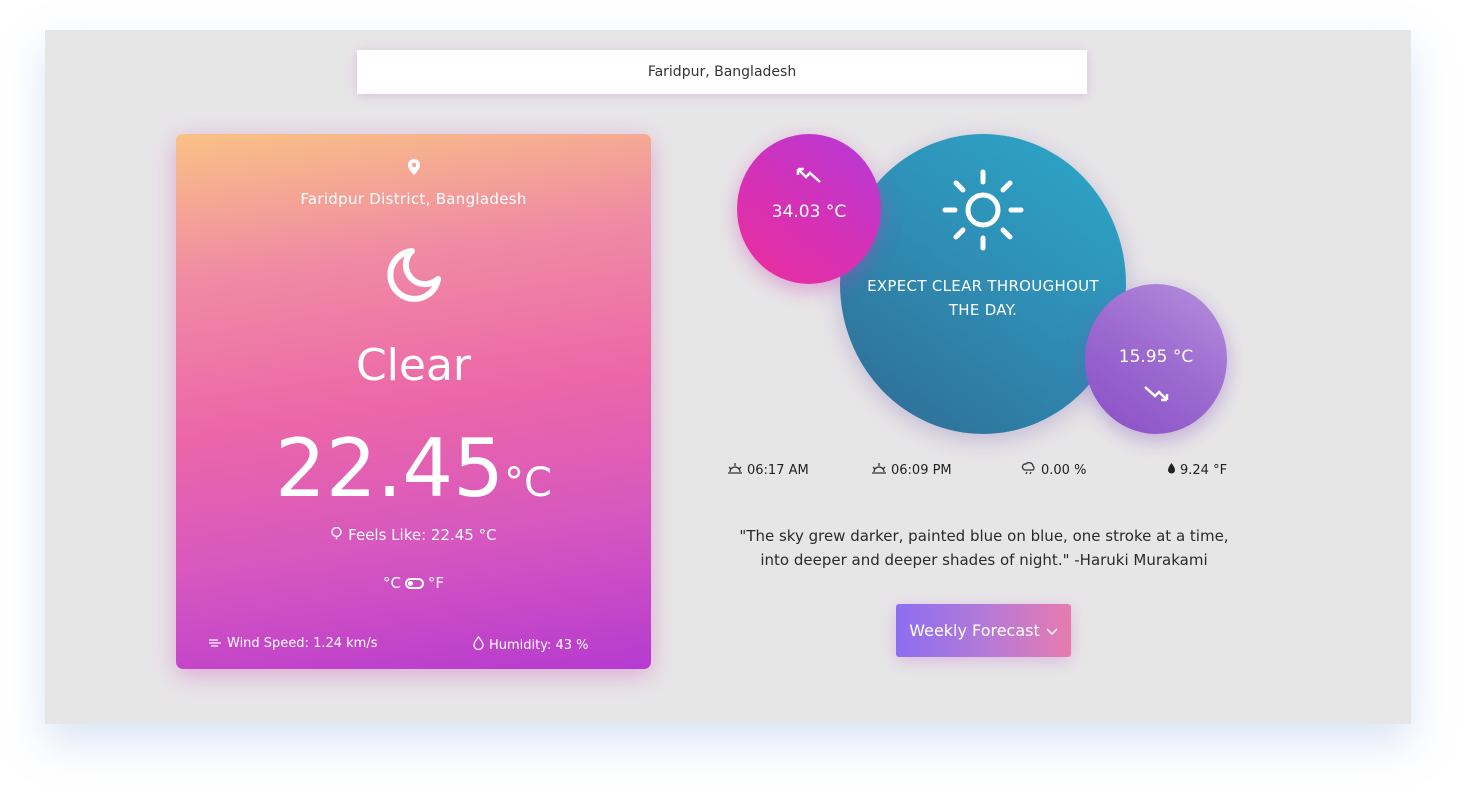 The height and width of the screenshot is (794, 1466). What do you see at coordinates (539, 645) in the screenshot?
I see `humidity-text: Humidity: 43 %` at bounding box center [539, 645].